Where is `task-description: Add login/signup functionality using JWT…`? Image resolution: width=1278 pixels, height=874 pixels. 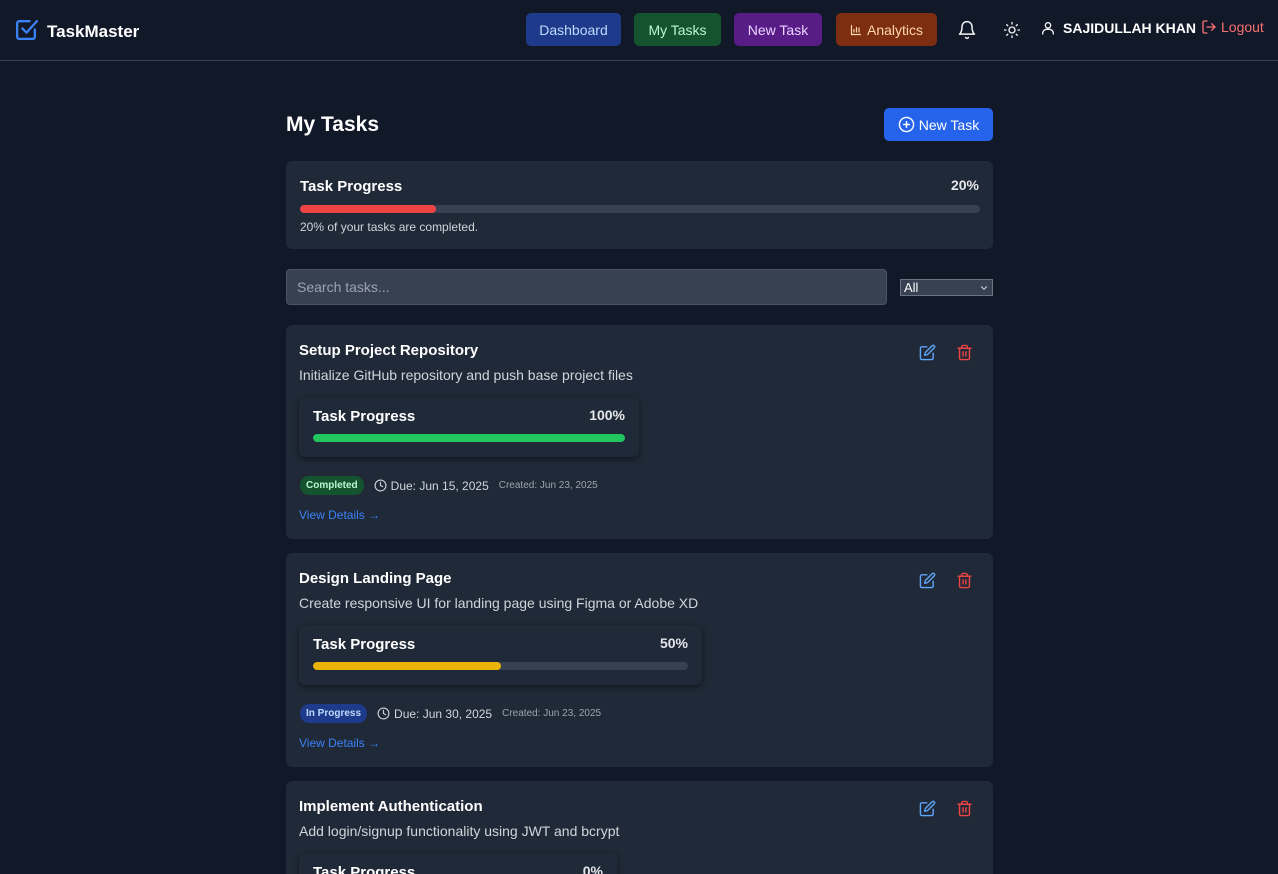
task-description: Add login/signup functionality using JWT… is located at coordinates (459, 831).